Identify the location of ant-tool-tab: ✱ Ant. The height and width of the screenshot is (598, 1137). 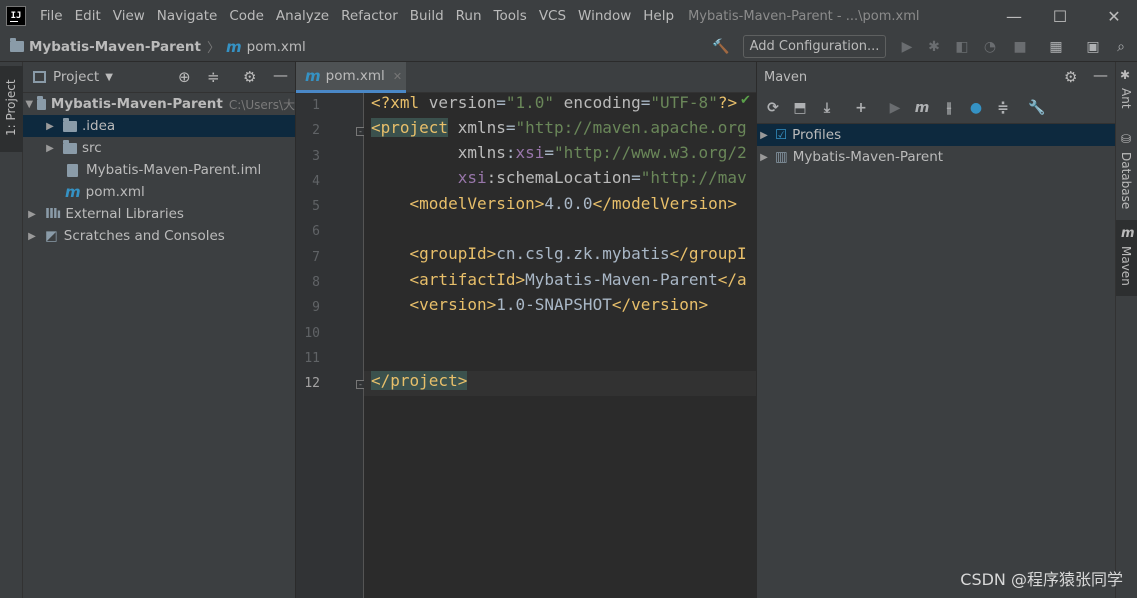
(1126, 92).